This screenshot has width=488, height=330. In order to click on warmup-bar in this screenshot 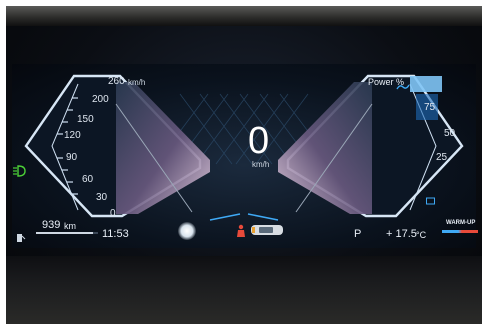, I will do `click(460, 231)`.